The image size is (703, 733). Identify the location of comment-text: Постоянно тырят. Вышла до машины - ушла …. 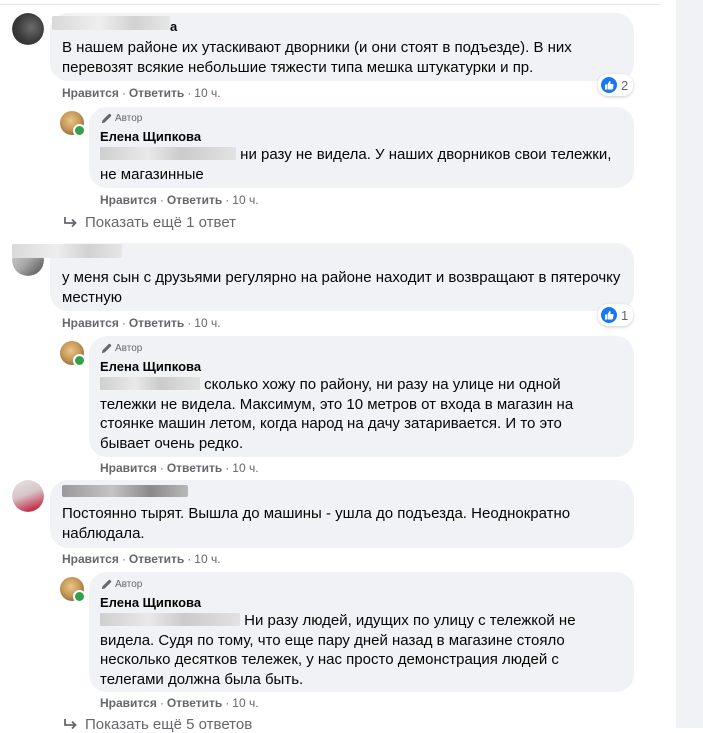
(316, 523).